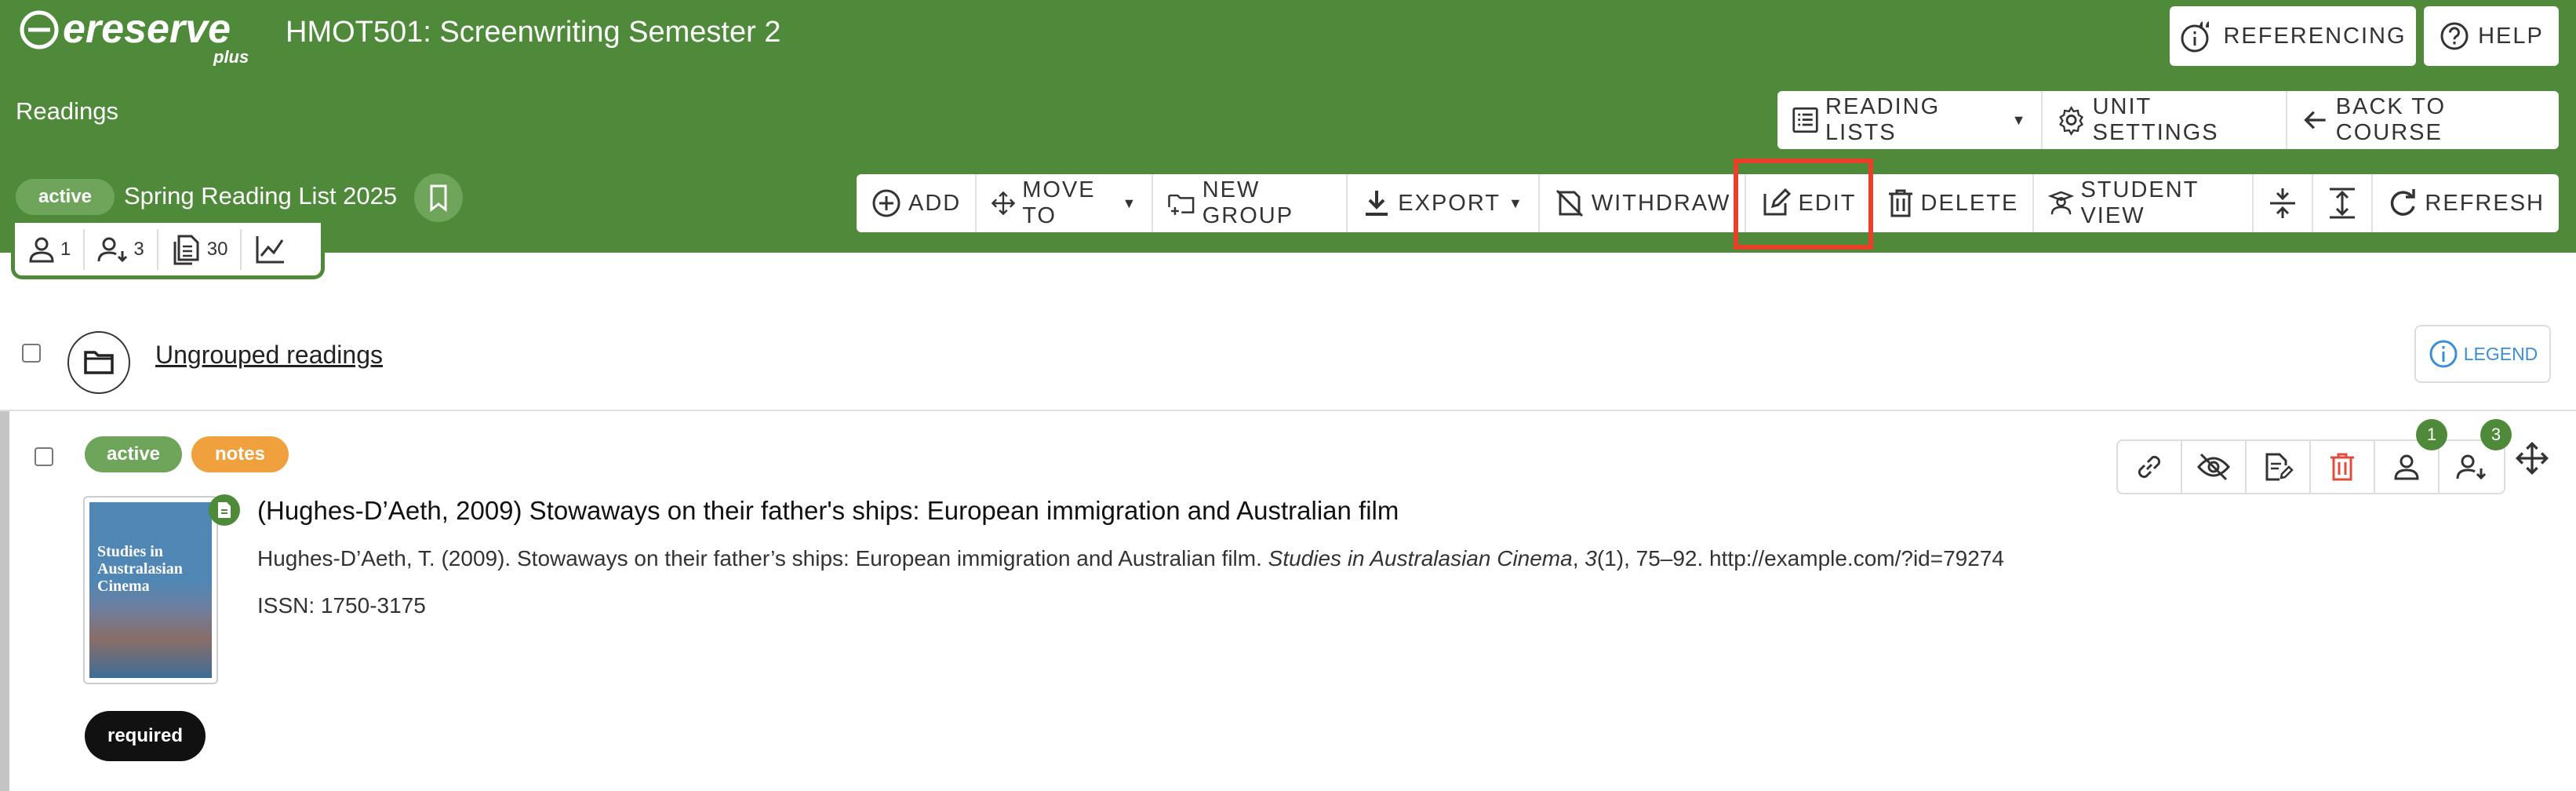 This screenshot has height=791, width=2576. Describe the element at coordinates (65, 249) in the screenshot. I see `stat-users-count: 1` at that location.